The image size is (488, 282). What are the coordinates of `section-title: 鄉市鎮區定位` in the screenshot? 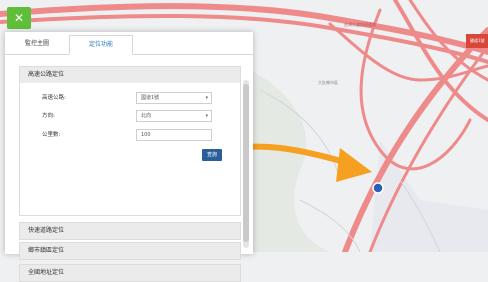 It's located at (130, 251).